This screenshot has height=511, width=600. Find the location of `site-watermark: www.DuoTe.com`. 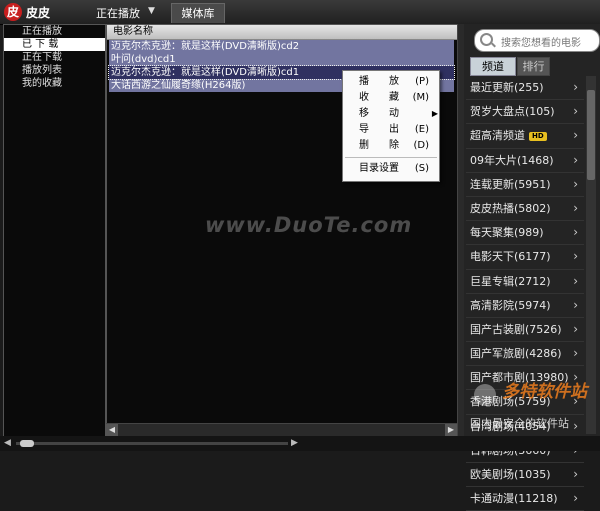

site-watermark: www.DuoTe.com is located at coordinates (309, 225).